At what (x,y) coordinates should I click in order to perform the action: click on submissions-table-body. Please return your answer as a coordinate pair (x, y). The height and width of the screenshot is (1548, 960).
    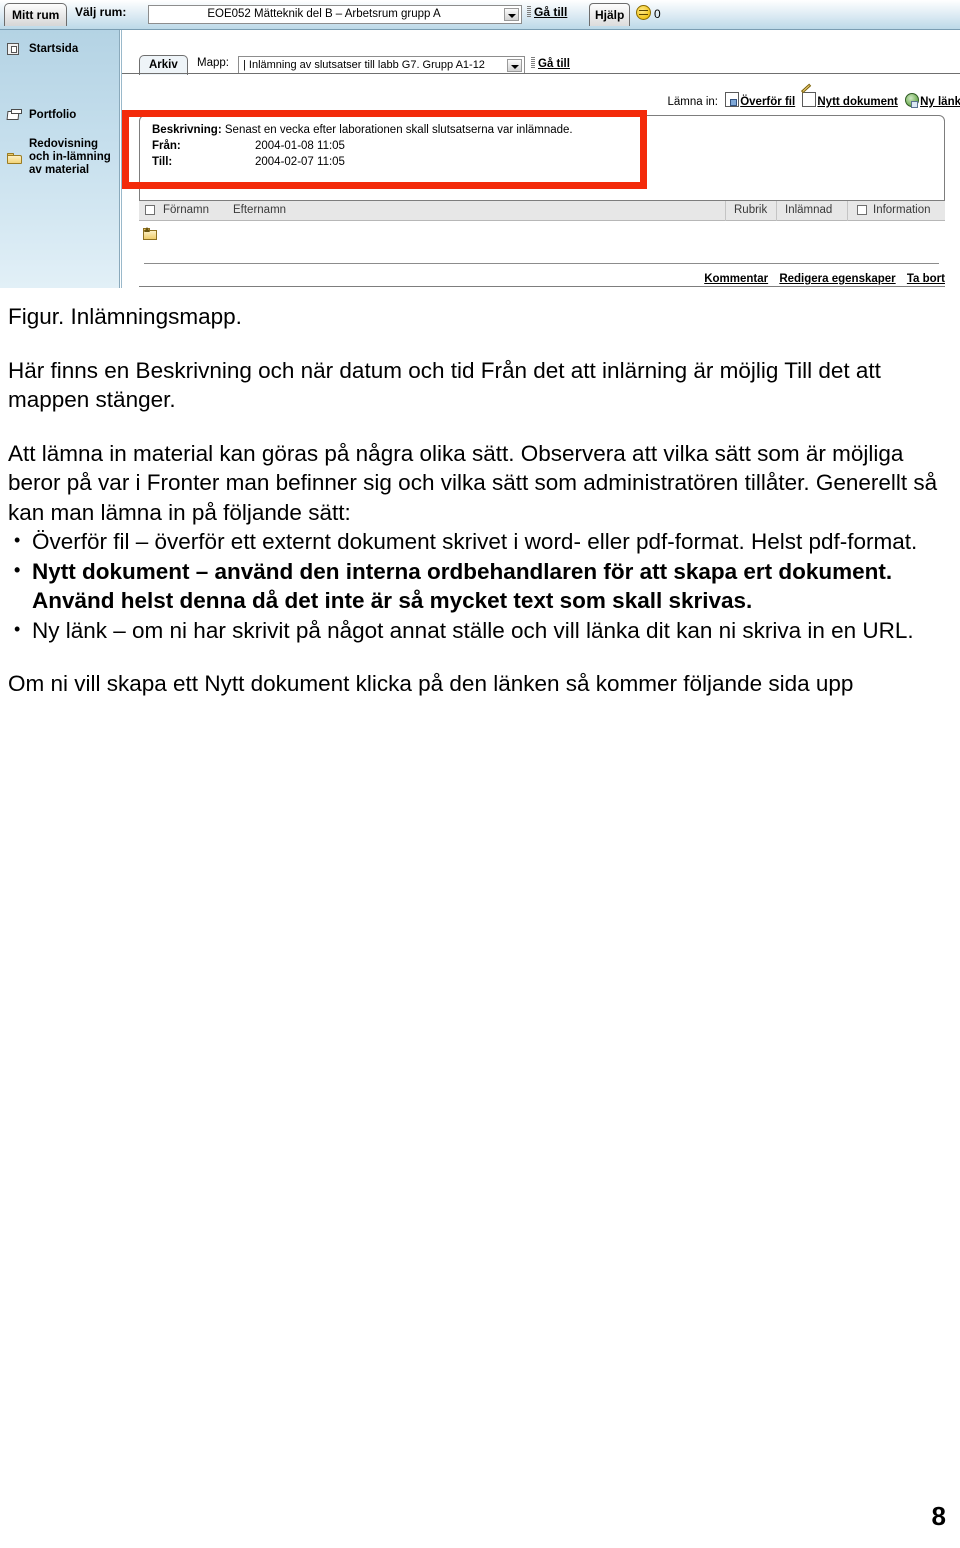
    Looking at the image, I should click on (542, 241).